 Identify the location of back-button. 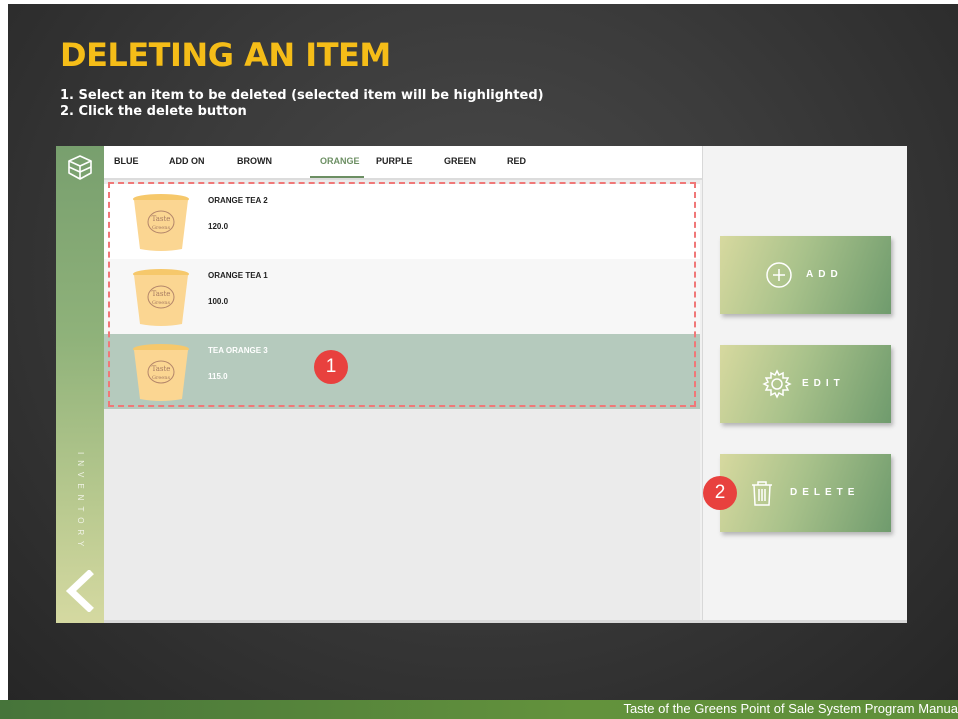
(80, 591).